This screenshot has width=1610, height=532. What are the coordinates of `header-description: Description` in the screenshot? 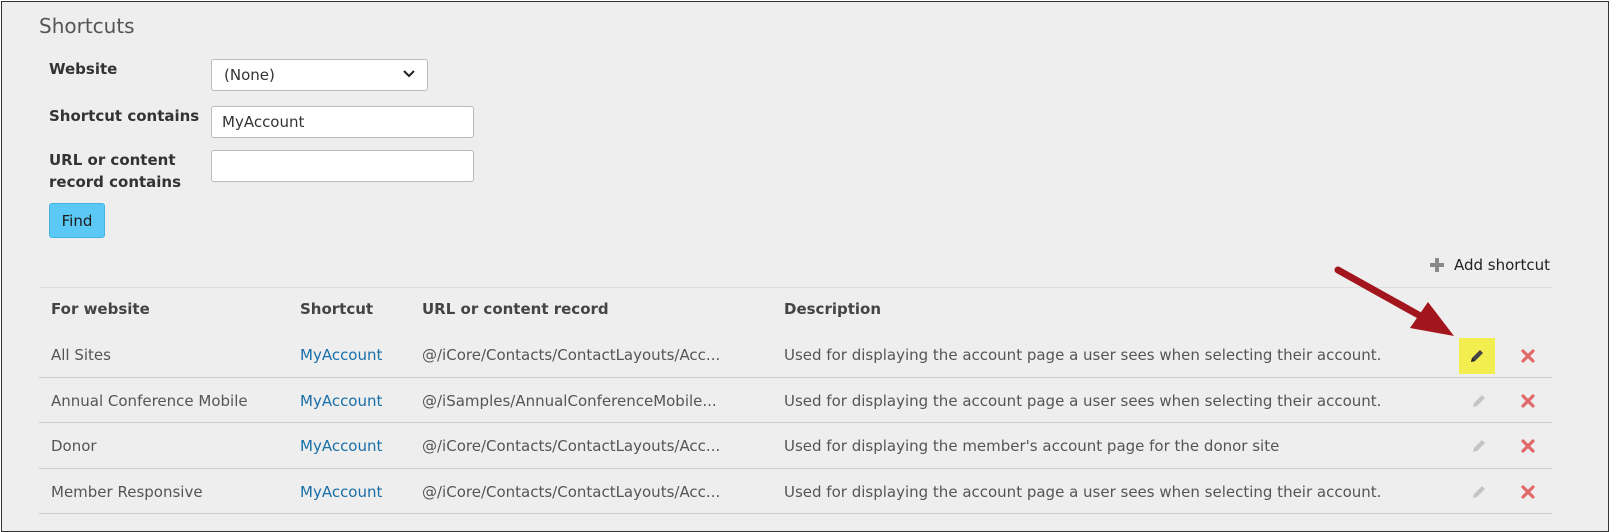 It's located at (833, 309).